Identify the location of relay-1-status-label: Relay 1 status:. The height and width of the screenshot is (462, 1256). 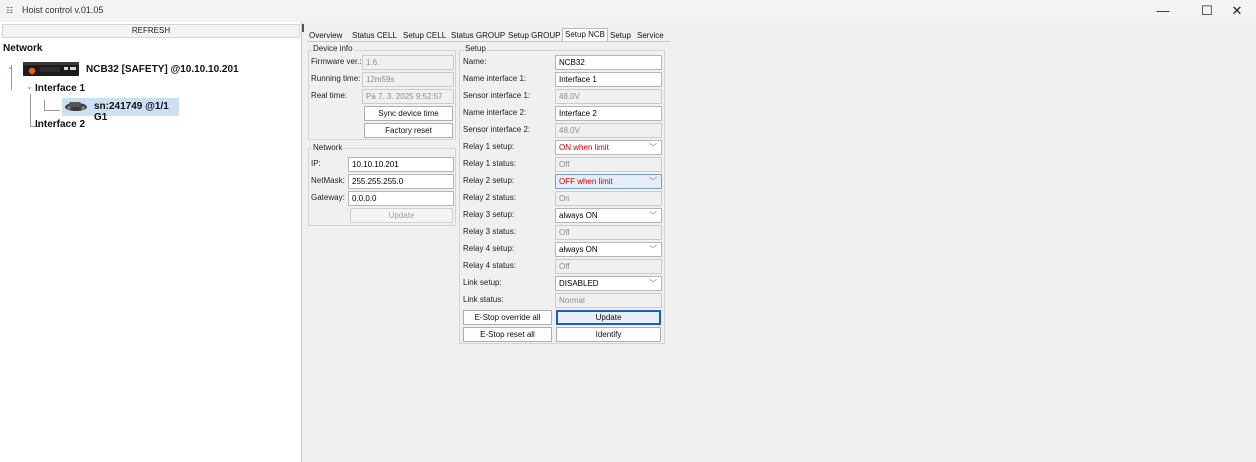
(489, 163).